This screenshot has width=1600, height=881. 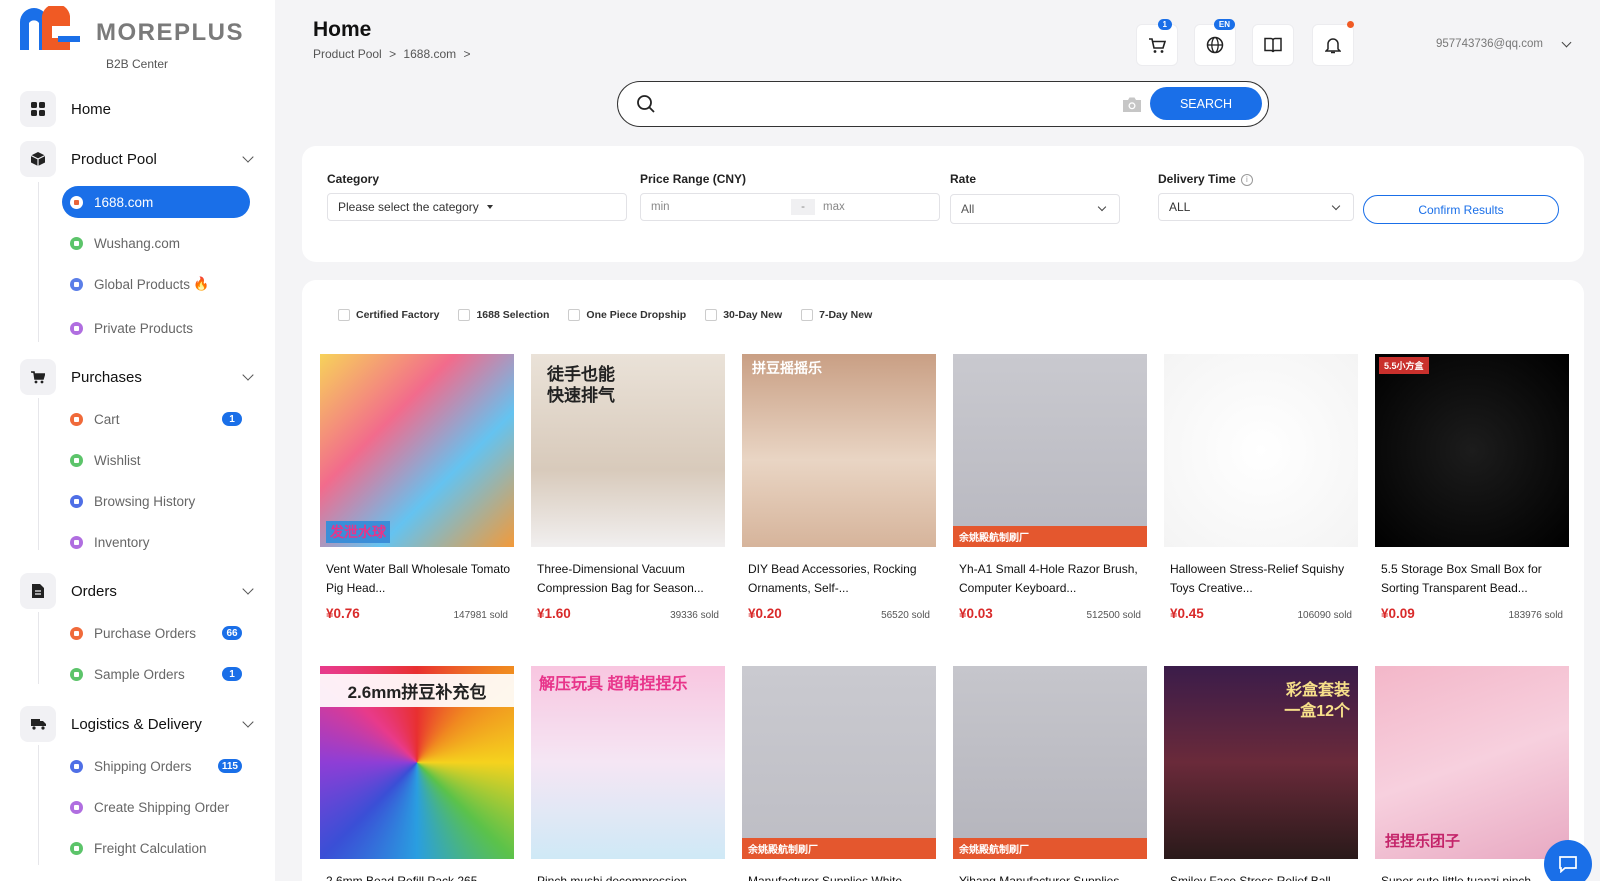 What do you see at coordinates (1472, 450) in the screenshot?
I see `product-image: 5.5小方盒` at bounding box center [1472, 450].